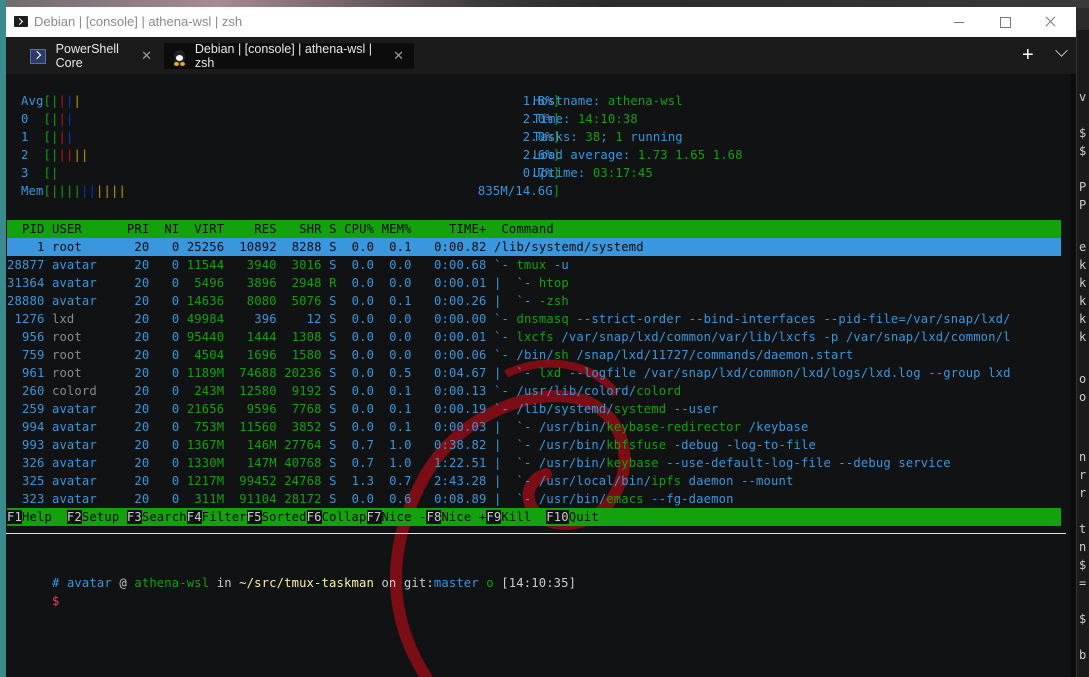 The image size is (1089, 677). What do you see at coordinates (310, 229) in the screenshot?
I see `column-header-shr: SHR` at bounding box center [310, 229].